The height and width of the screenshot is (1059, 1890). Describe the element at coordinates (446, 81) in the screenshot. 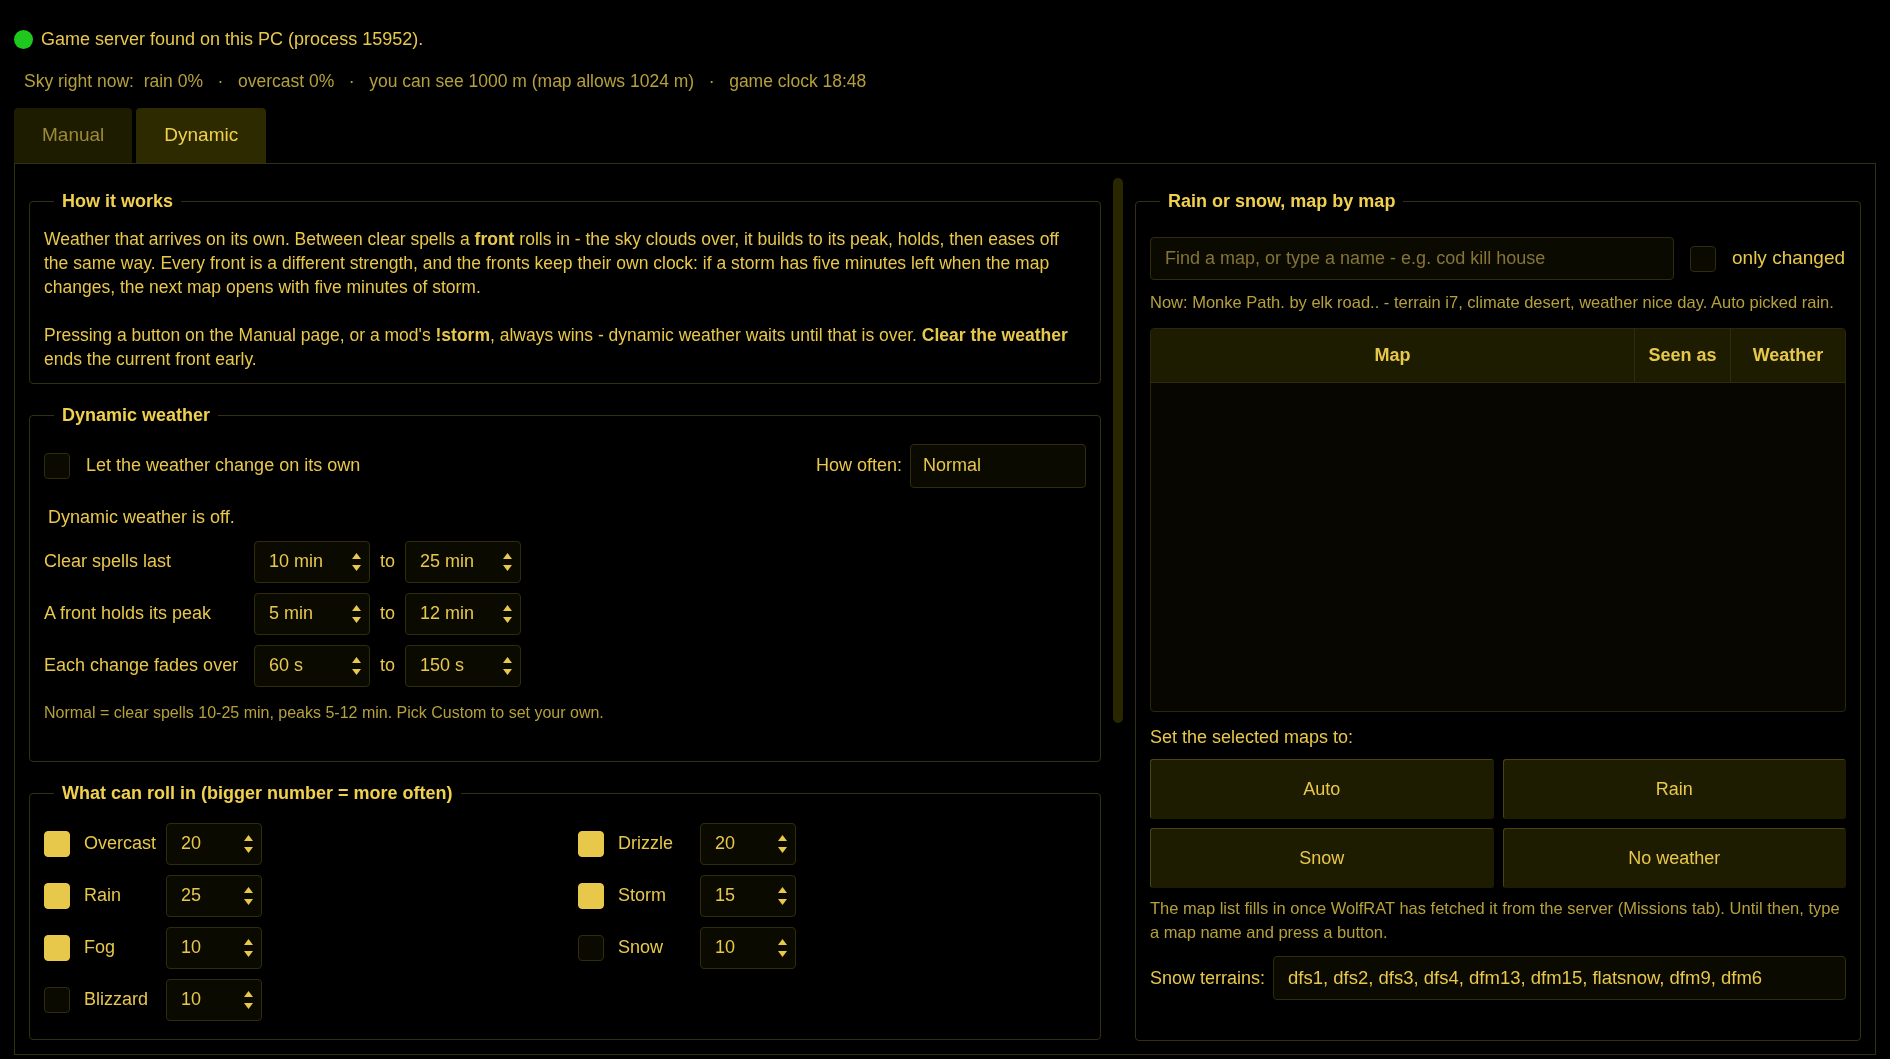

I see `sky-status-text: Sky right now: rain 0% · overcast 0% · you can see 1000 m (map allows 1024 m) · game clock 18:48` at that location.